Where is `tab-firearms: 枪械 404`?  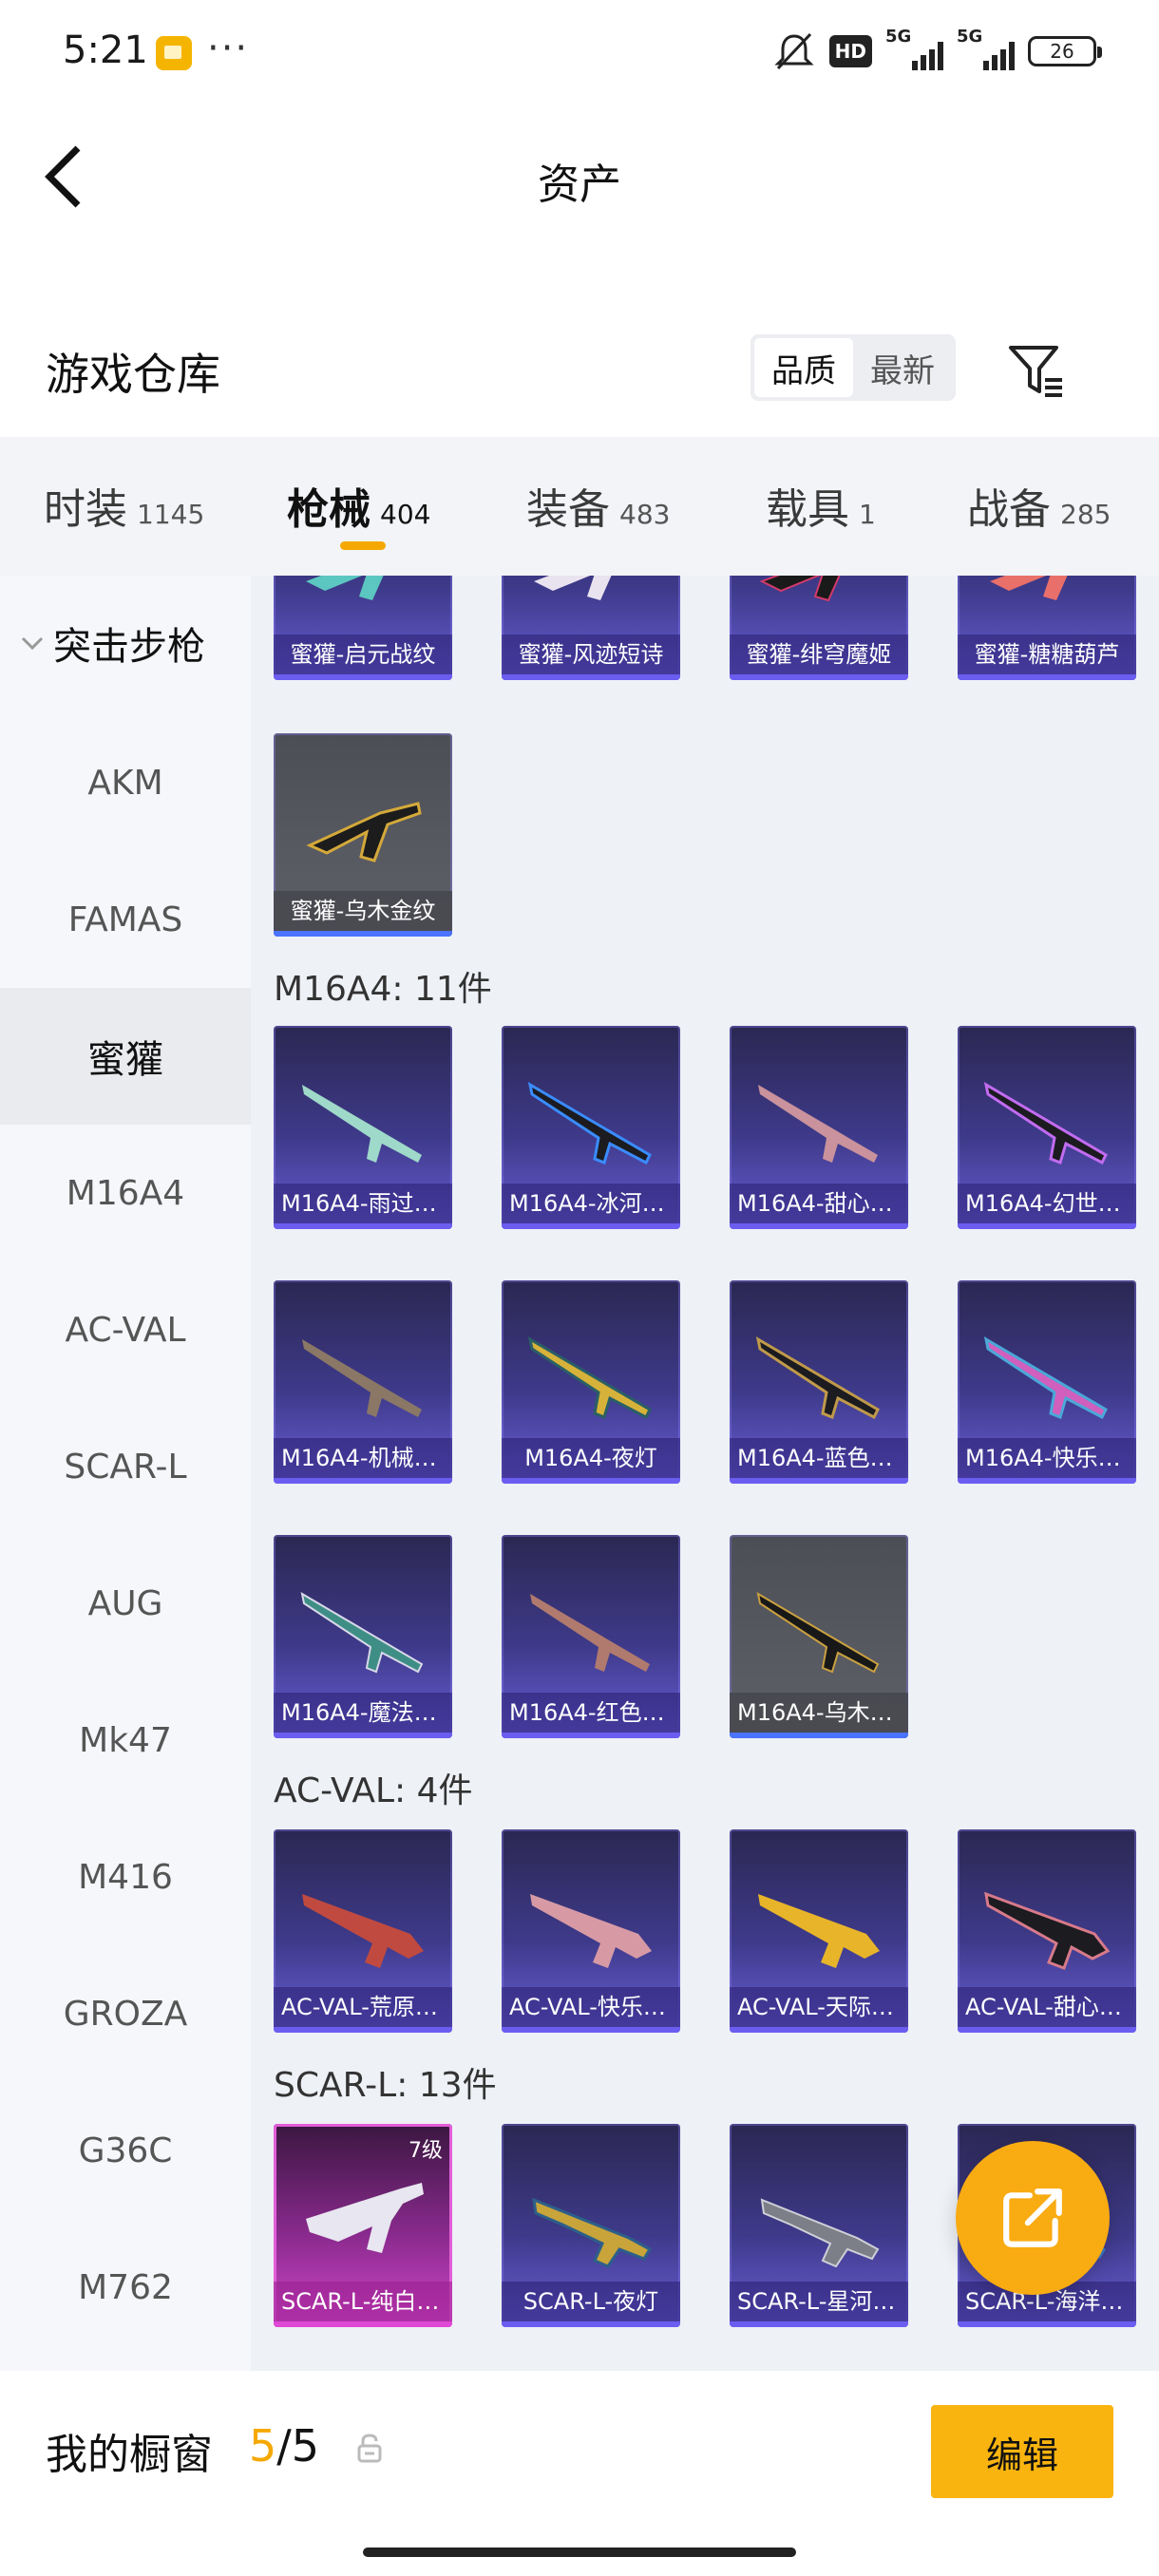
tab-firearms: 枪械 404 is located at coordinates (358, 506).